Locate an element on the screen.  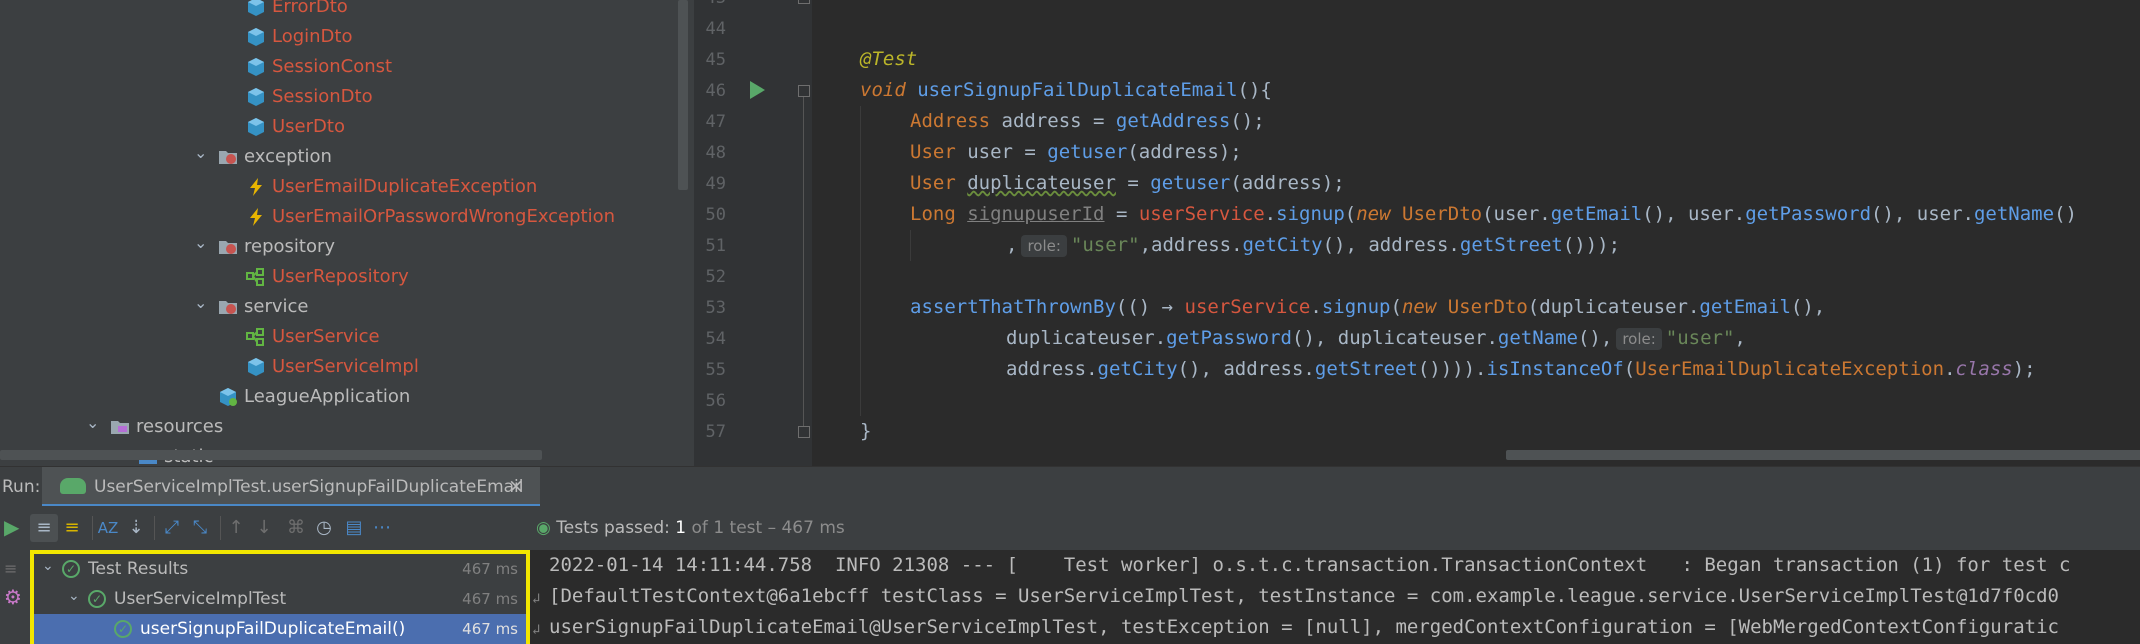
tests-passed-status: ◉ Tests passed: 1 of 1 test – 467 ms is located at coordinates (690, 528).